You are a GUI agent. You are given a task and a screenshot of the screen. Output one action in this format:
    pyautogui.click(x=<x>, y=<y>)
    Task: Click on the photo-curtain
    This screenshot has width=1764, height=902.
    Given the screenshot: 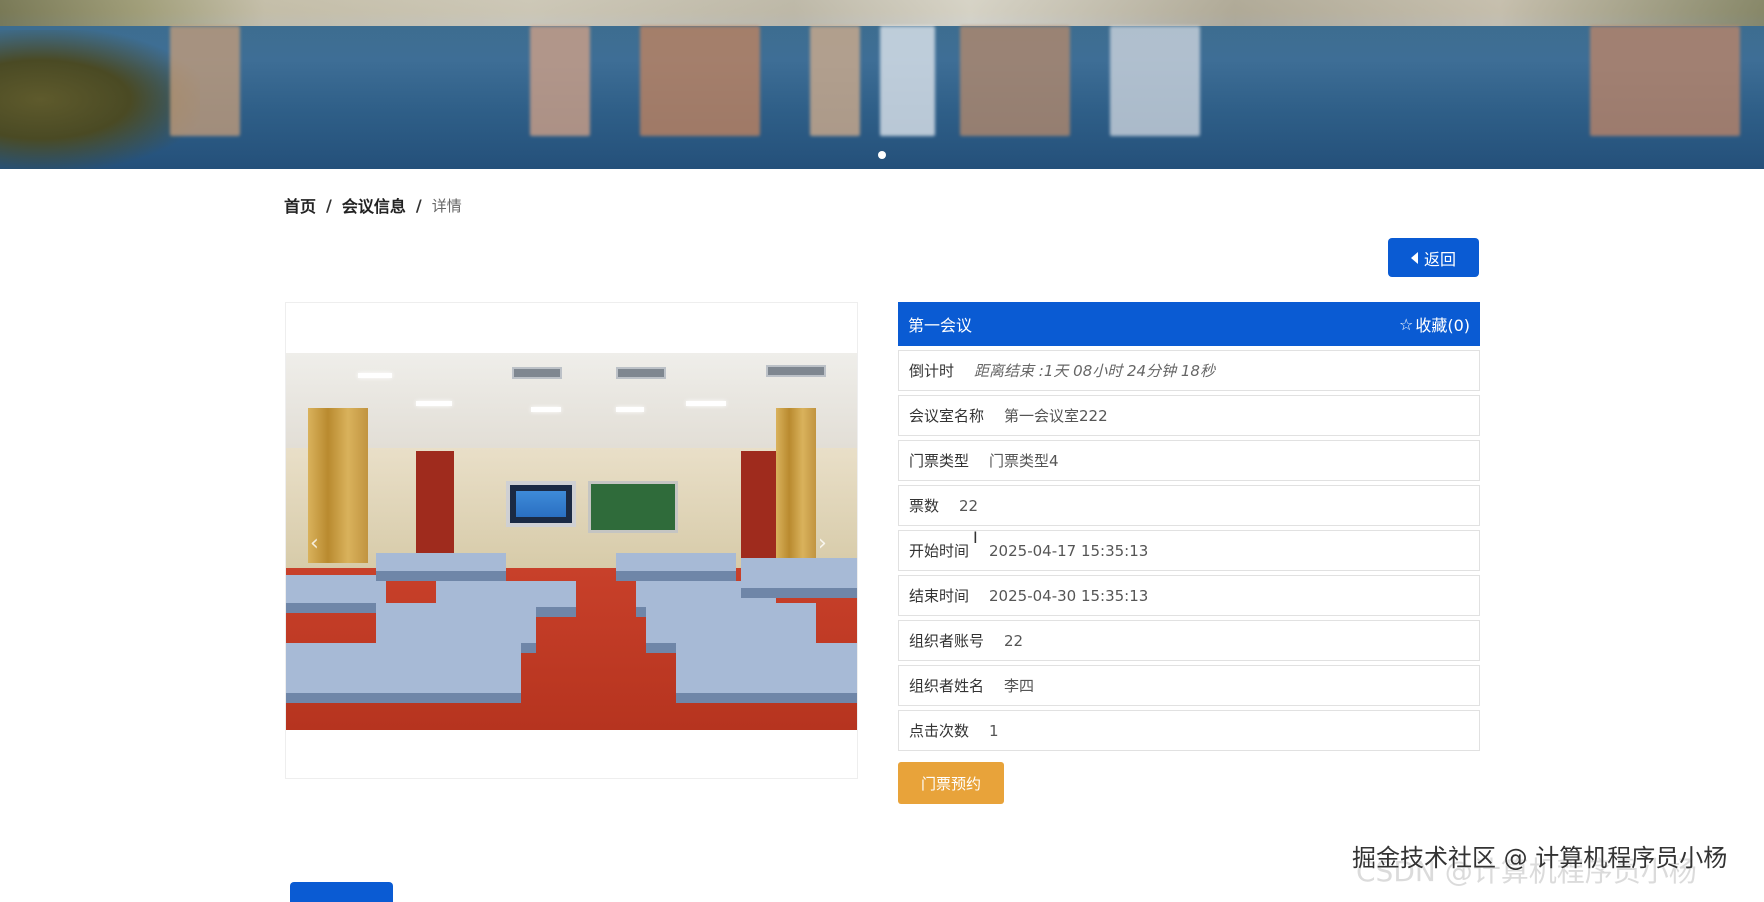 What is the action you would take?
    pyautogui.click(x=796, y=485)
    